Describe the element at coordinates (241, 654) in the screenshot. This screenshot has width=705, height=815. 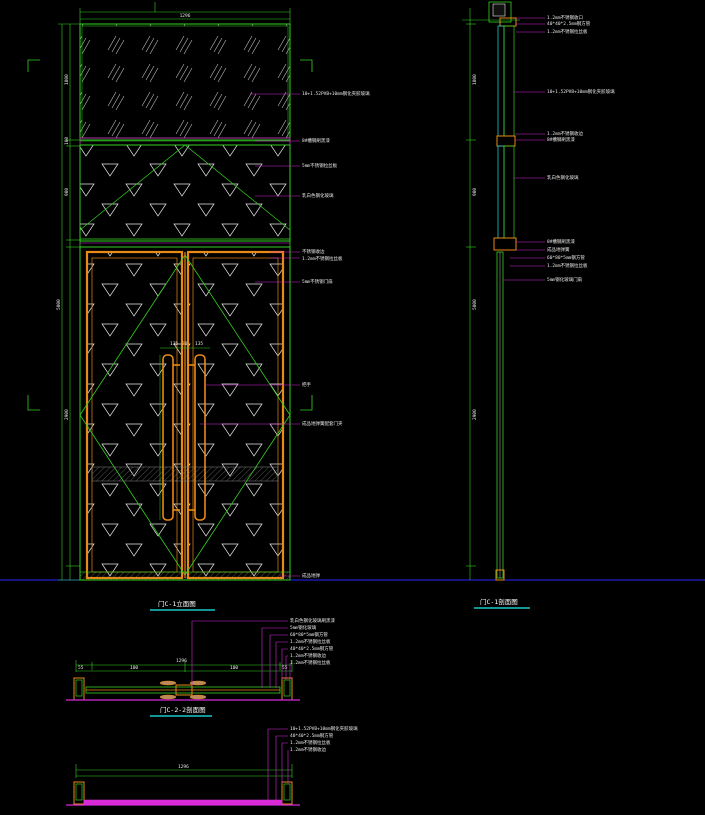
I see `section-2-leaders` at that location.